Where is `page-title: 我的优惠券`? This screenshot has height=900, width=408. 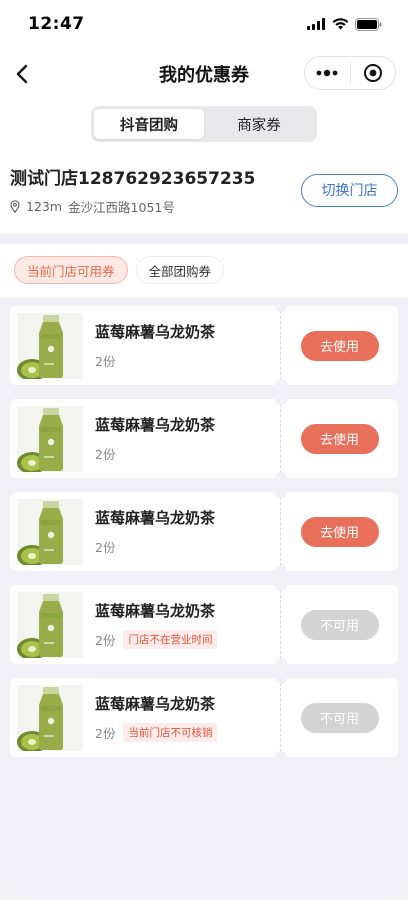 page-title: 我的优惠券 is located at coordinates (204, 75).